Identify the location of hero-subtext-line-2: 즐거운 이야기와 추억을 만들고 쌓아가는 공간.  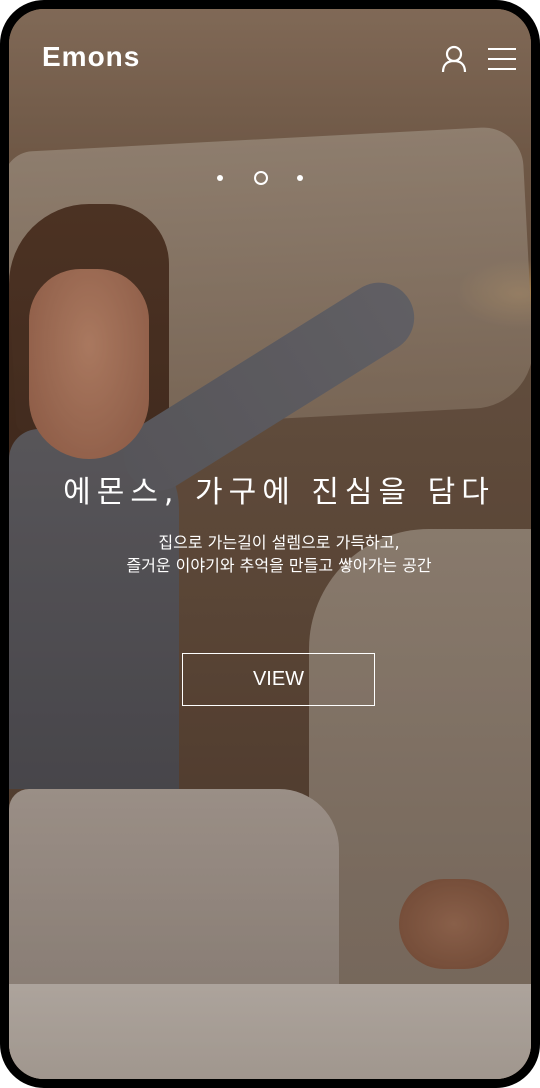
(279, 565).